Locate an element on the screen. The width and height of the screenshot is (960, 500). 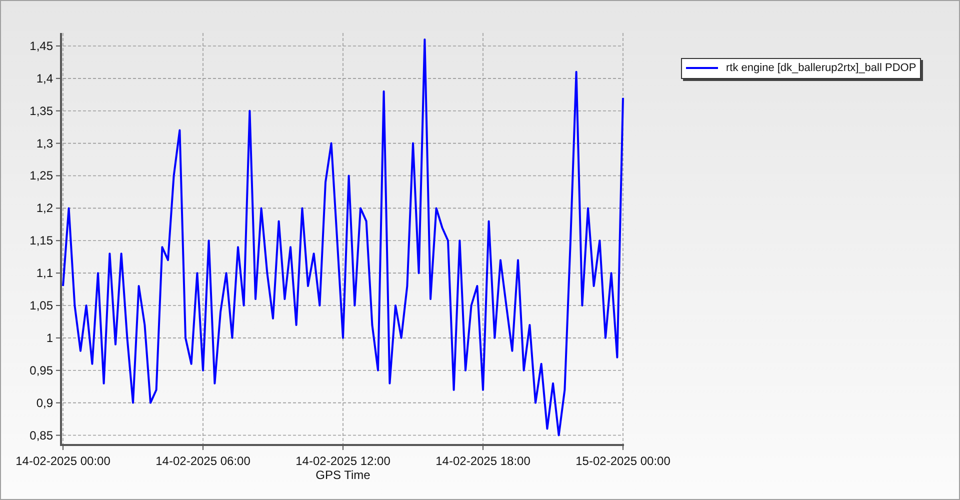
axis-tick-label: 15-02-2025 00:00 is located at coordinates (623, 461).